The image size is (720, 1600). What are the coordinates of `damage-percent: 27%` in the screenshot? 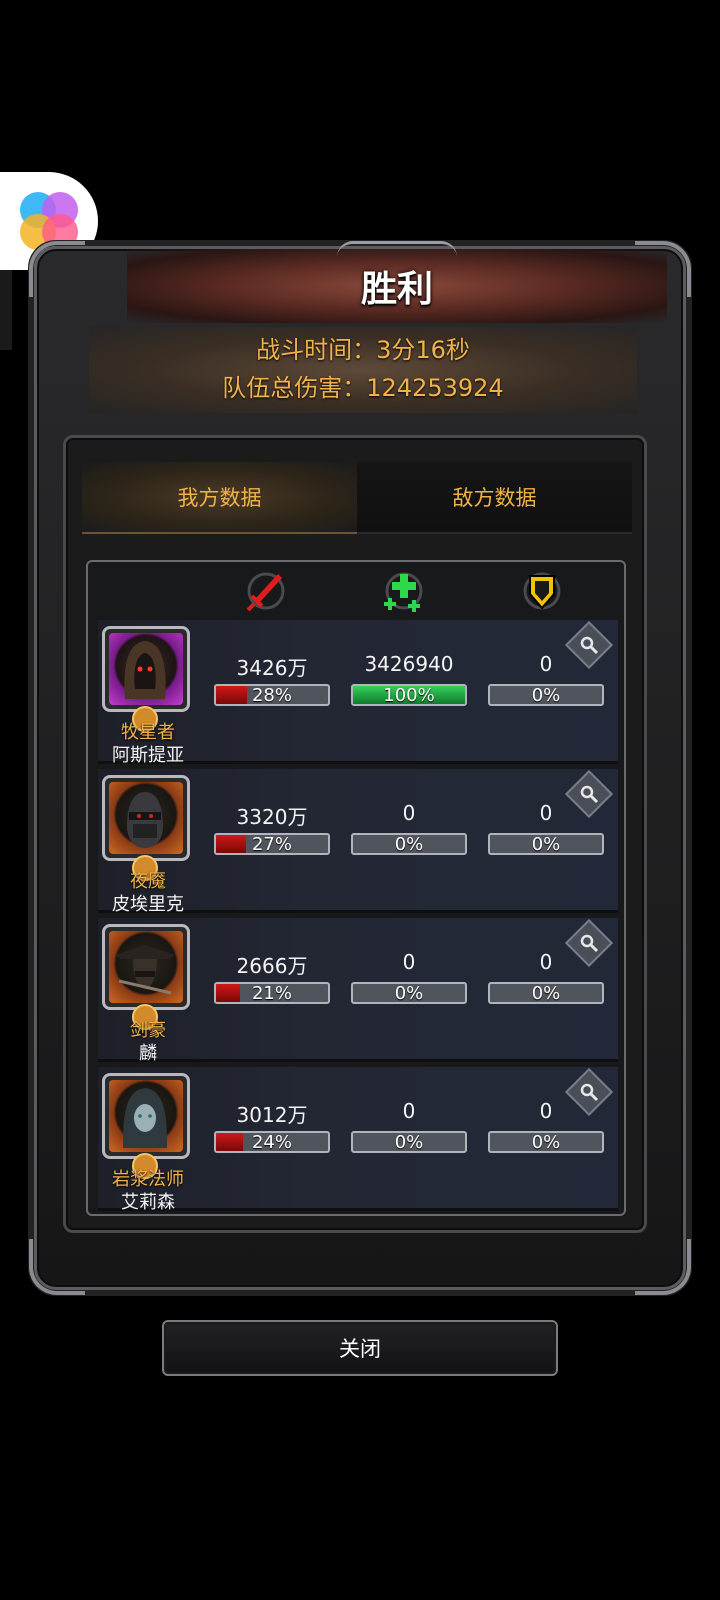 It's located at (271, 844).